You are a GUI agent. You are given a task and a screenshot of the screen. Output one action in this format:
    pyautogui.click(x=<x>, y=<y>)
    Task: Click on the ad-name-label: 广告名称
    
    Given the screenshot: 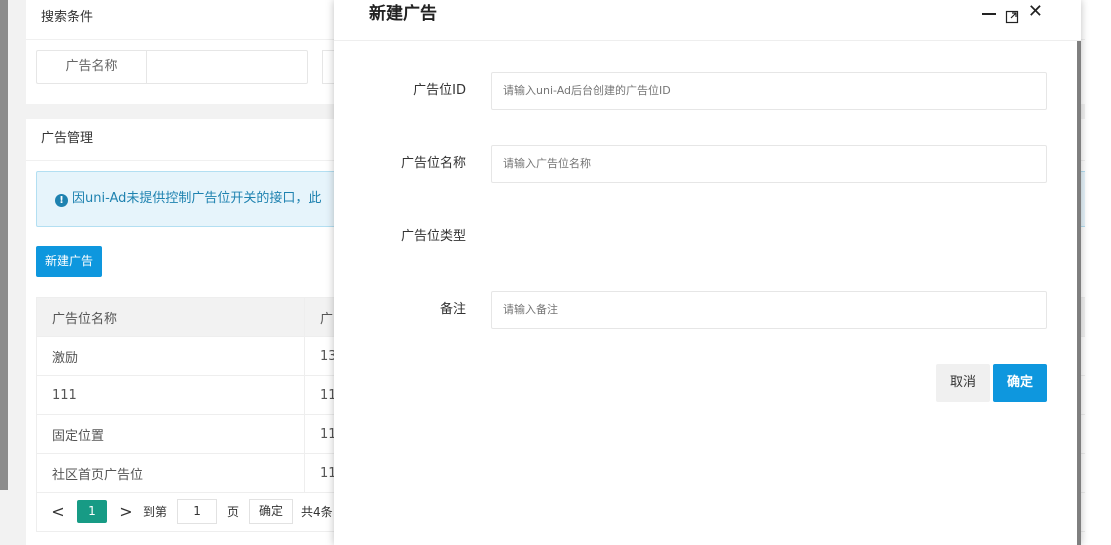 What is the action you would take?
    pyautogui.click(x=91, y=67)
    